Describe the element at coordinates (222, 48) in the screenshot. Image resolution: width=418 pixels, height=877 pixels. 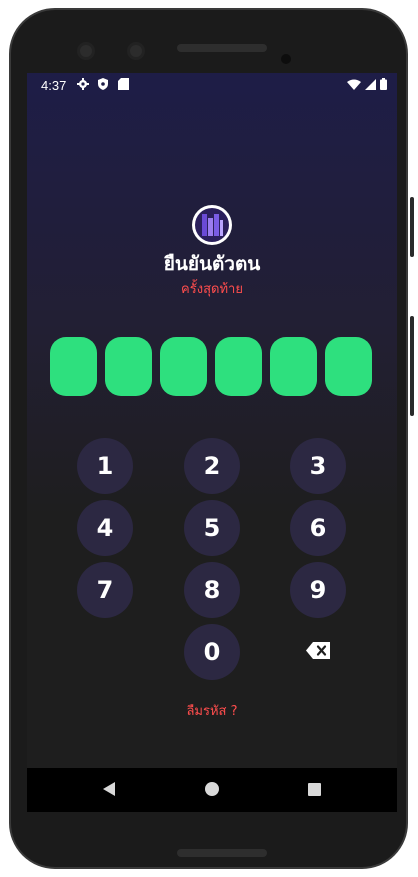
I see `earpiece-speaker` at that location.